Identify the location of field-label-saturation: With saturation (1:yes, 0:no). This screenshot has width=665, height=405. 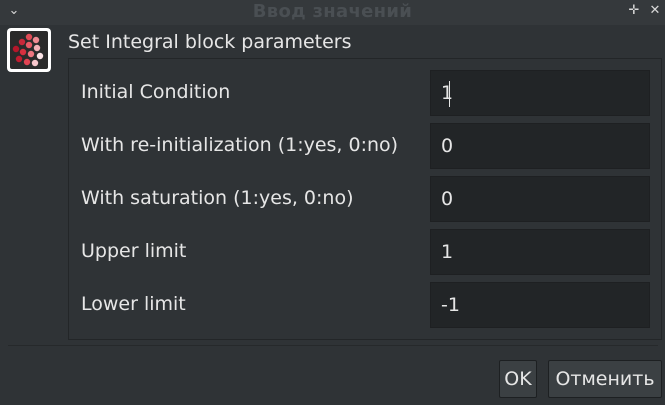
(217, 198).